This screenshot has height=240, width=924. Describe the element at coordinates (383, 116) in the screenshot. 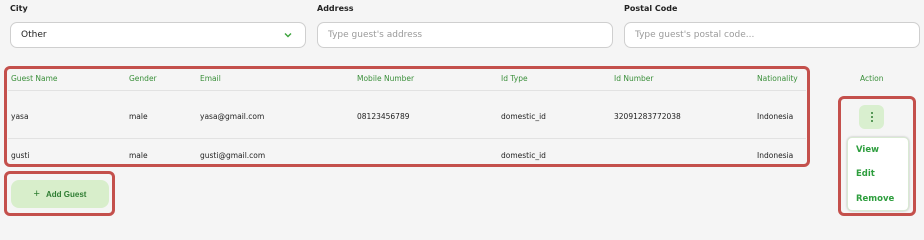

I see `cell-mobile-number: 08123456789` at that location.